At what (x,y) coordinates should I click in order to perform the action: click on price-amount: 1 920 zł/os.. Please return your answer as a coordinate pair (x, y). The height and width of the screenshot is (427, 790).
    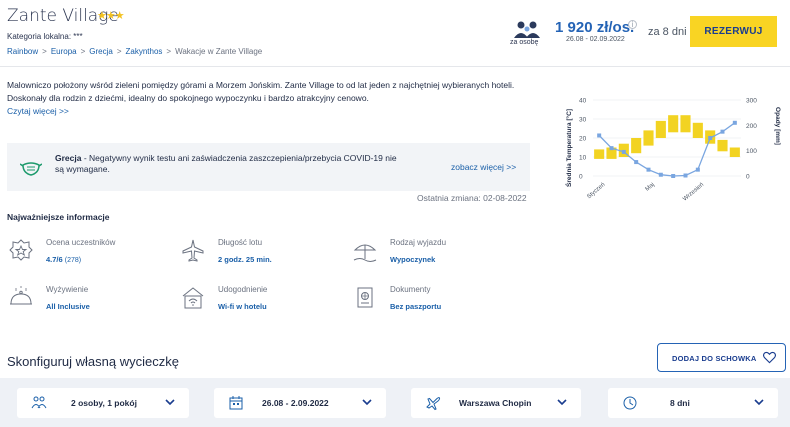
    Looking at the image, I should click on (595, 27).